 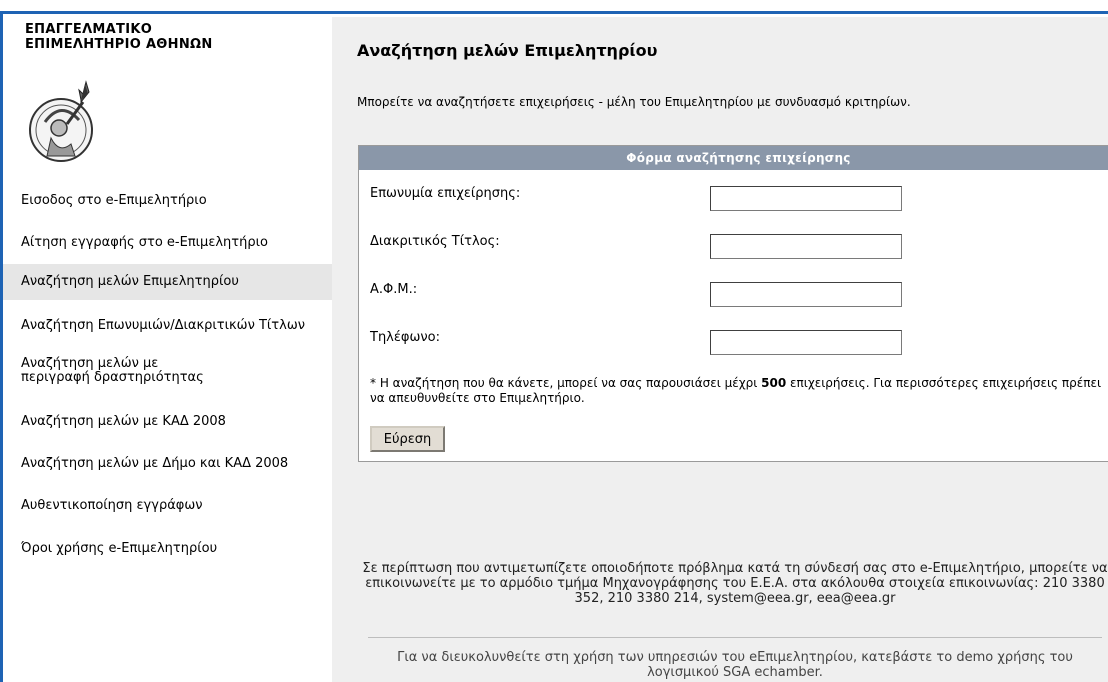 What do you see at coordinates (407, 439) in the screenshot?
I see `search-button: Εύρεση` at bounding box center [407, 439].